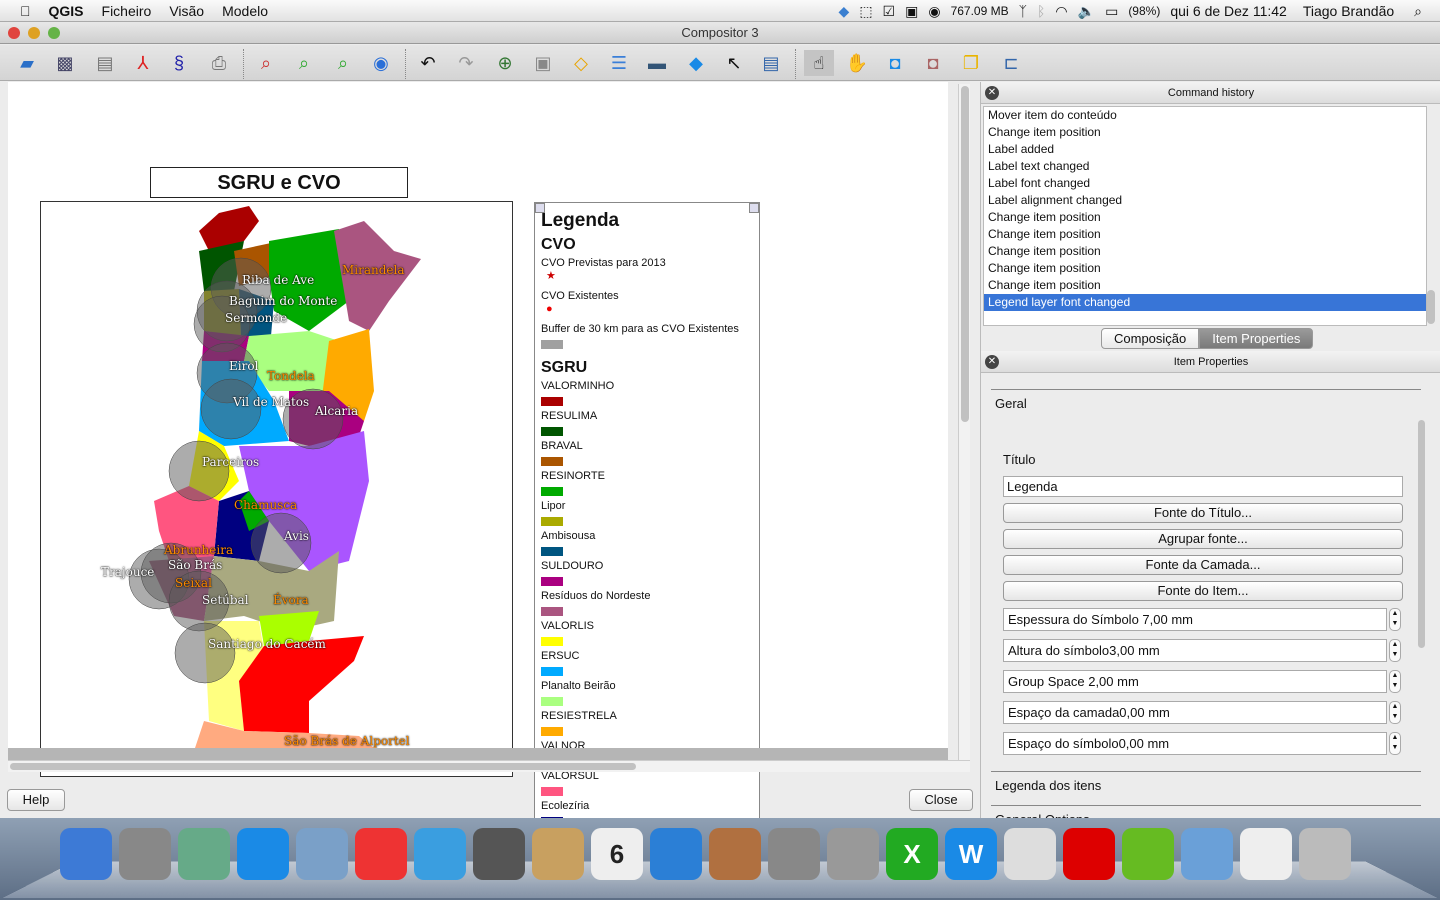 The height and width of the screenshot is (900, 1440). What do you see at coordinates (1205, 115) in the screenshot?
I see `history-item: Mover item do conteúdo` at bounding box center [1205, 115].